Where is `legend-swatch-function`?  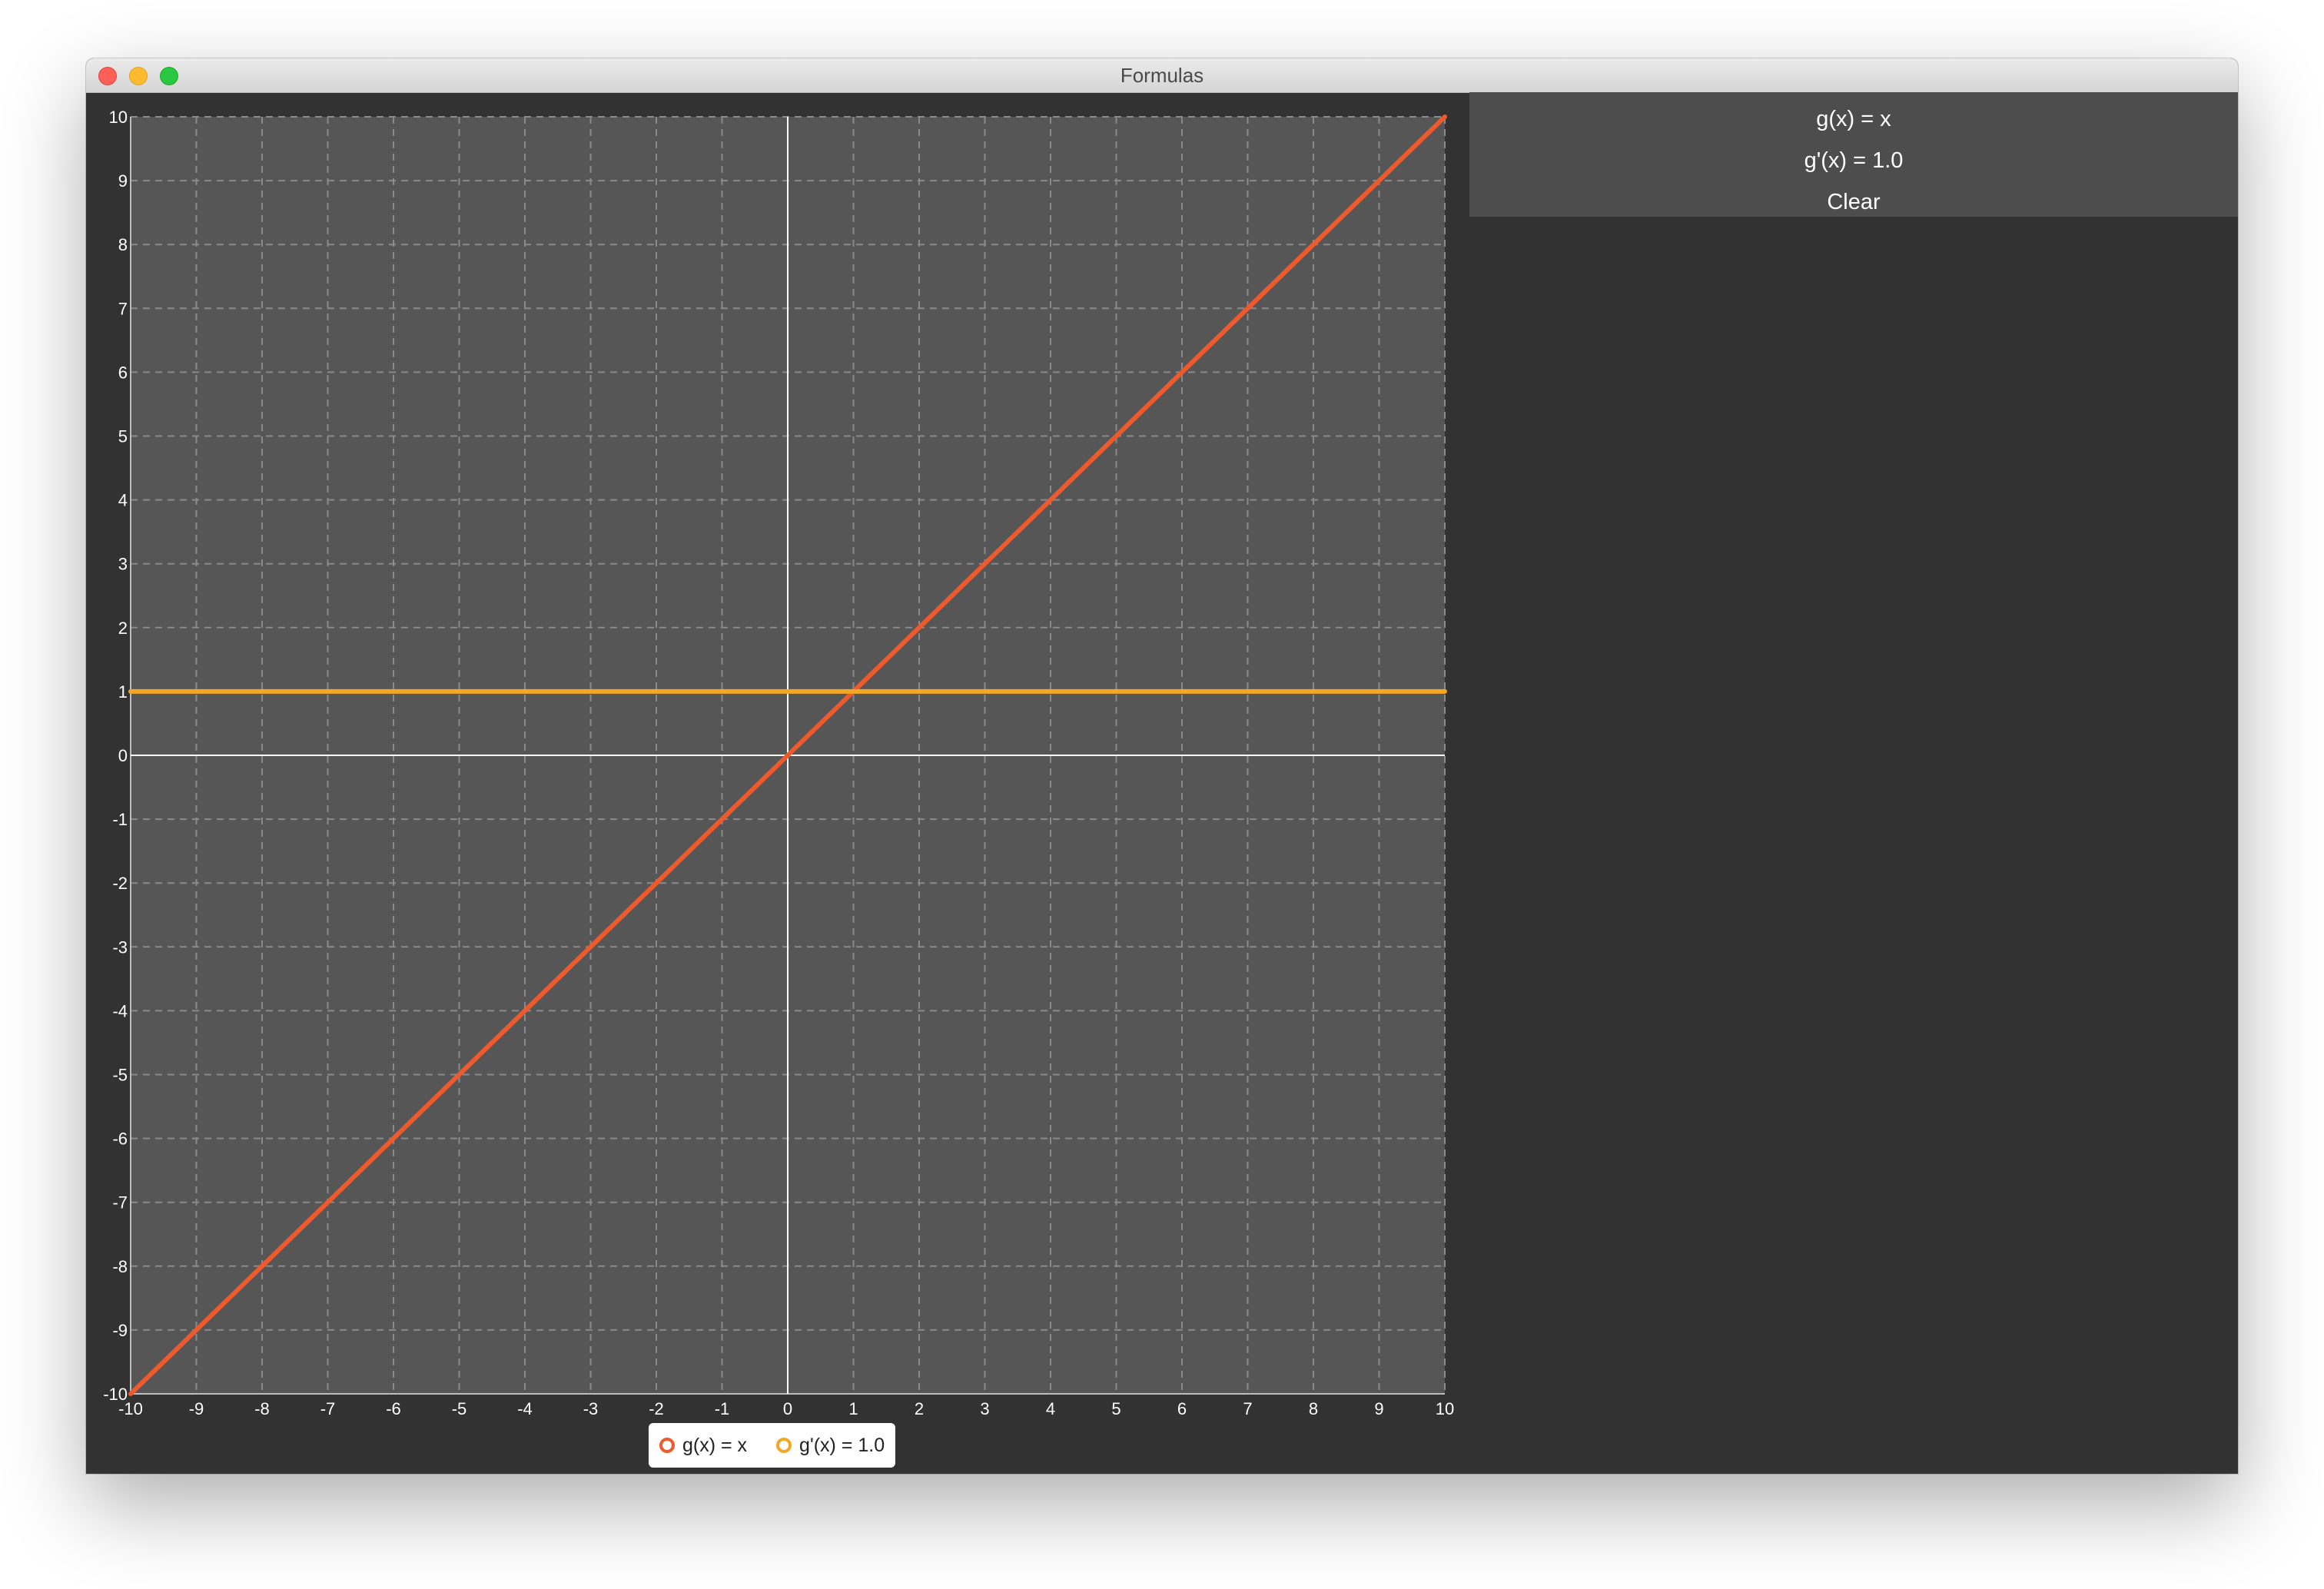
legend-swatch-function is located at coordinates (667, 1445).